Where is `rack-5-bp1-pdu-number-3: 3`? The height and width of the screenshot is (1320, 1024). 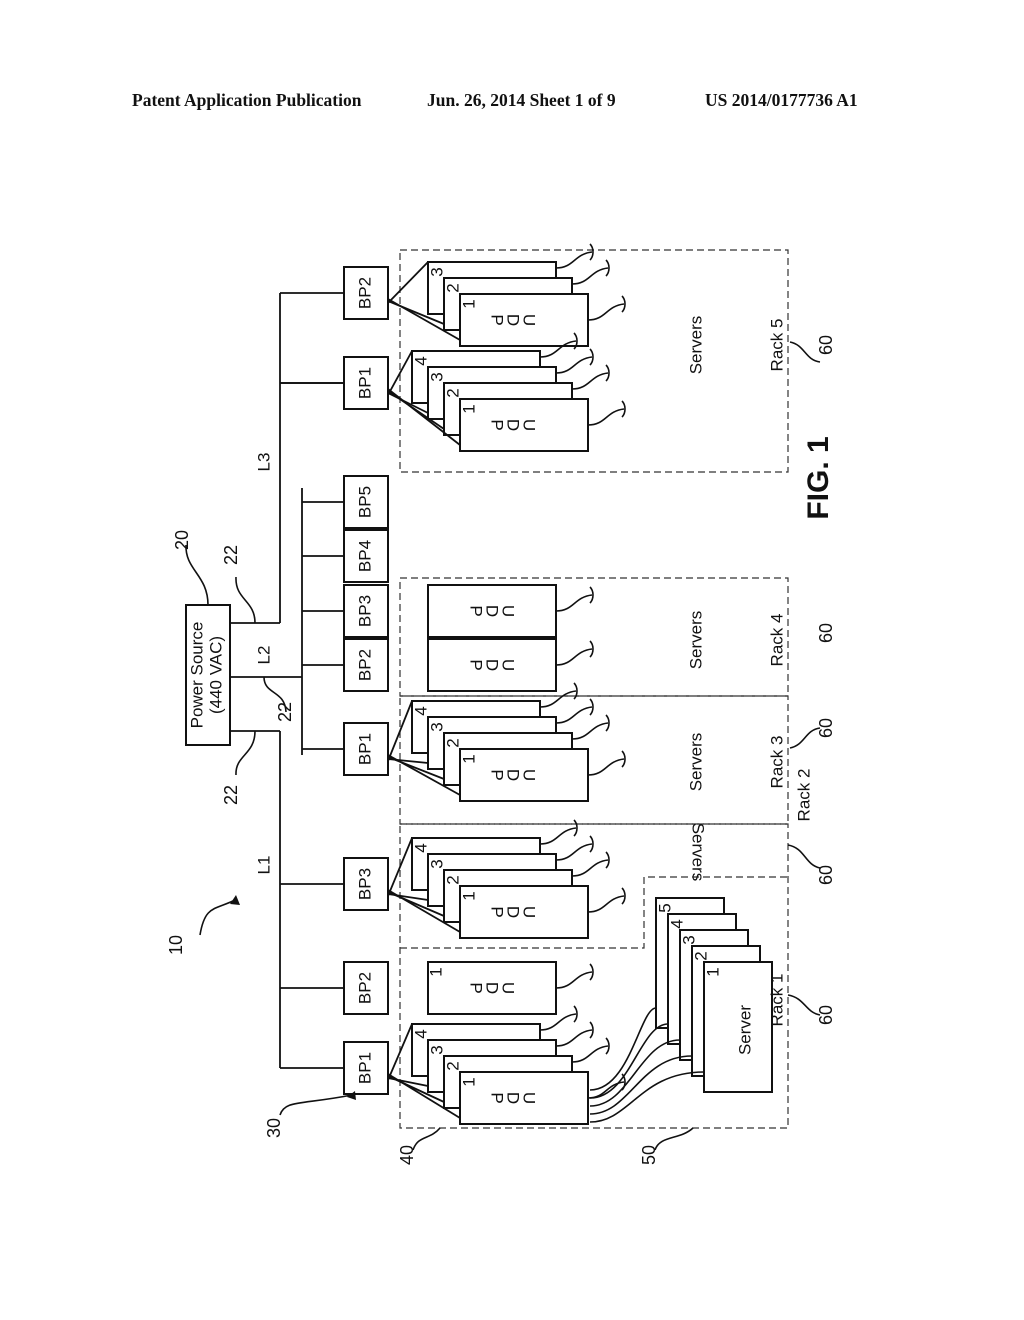
rack-5-bp1-pdu-number-3: 3 is located at coordinates (436, 376).